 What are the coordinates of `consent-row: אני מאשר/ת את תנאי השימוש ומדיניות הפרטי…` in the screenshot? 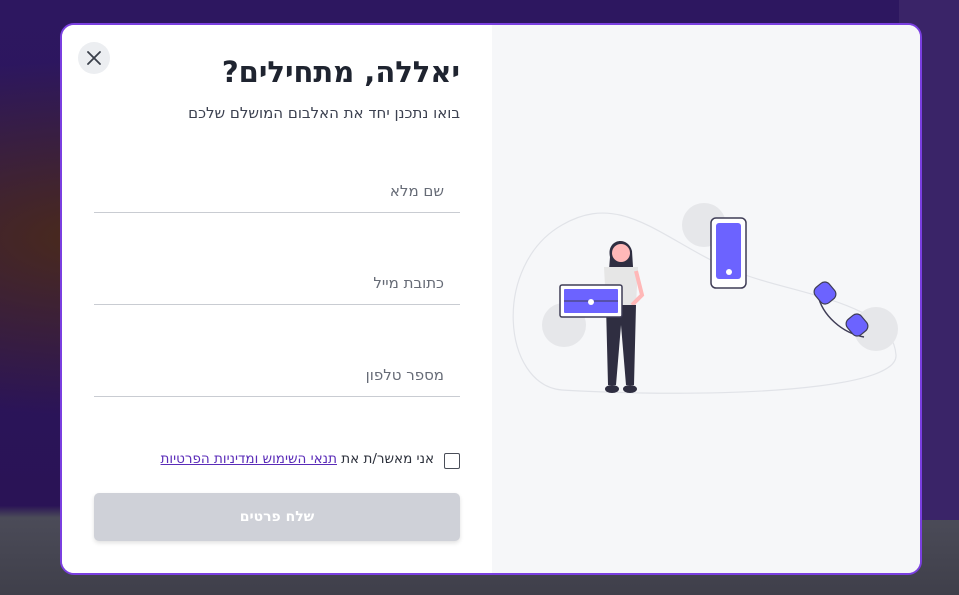 It's located at (310, 459).